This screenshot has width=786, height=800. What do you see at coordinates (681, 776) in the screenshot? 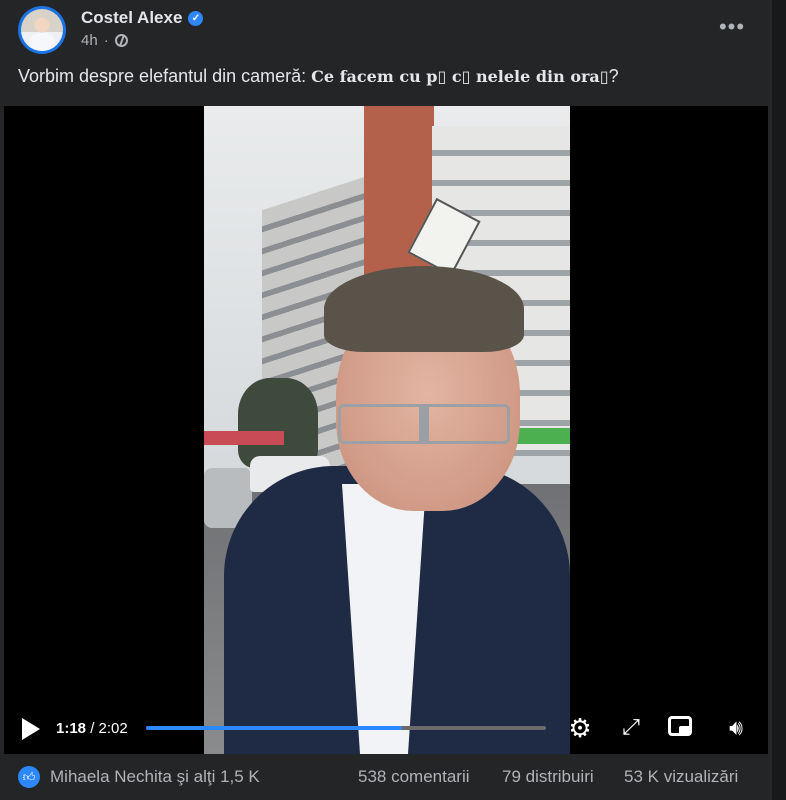
I see `views-count: 53 K vizualizări` at bounding box center [681, 776].